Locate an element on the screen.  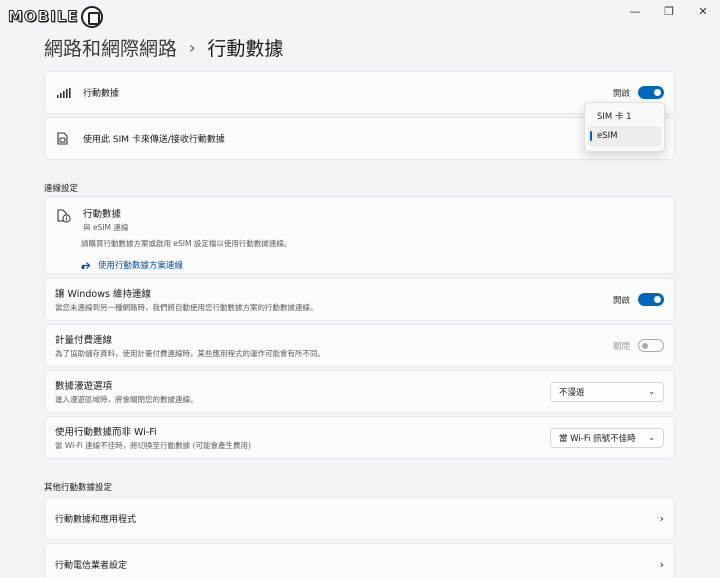
maximize-button: ❐ is located at coordinates (669, 11).